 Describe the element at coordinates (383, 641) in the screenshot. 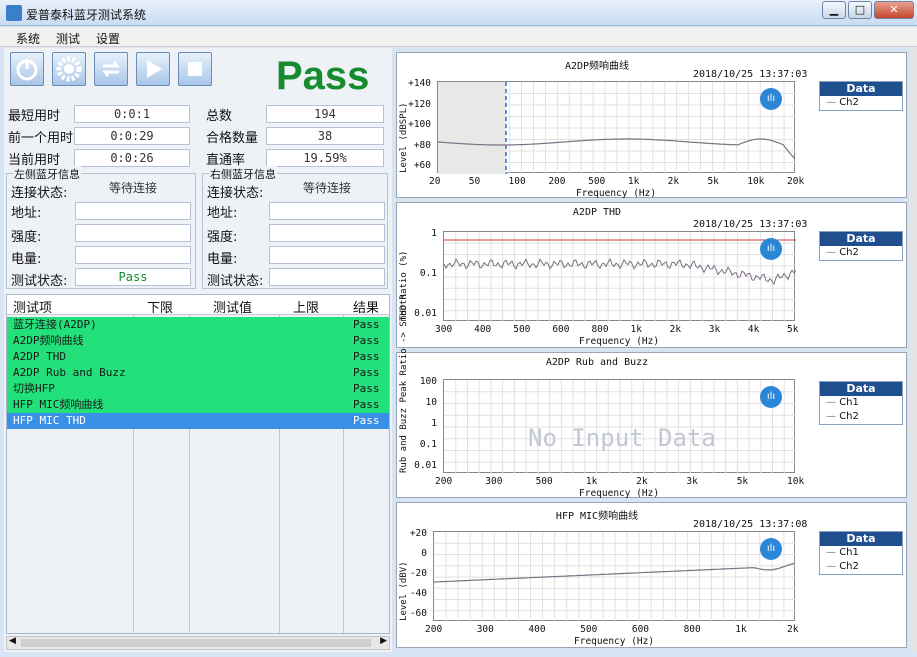

I see `scroll-right-arrow: ▶` at that location.